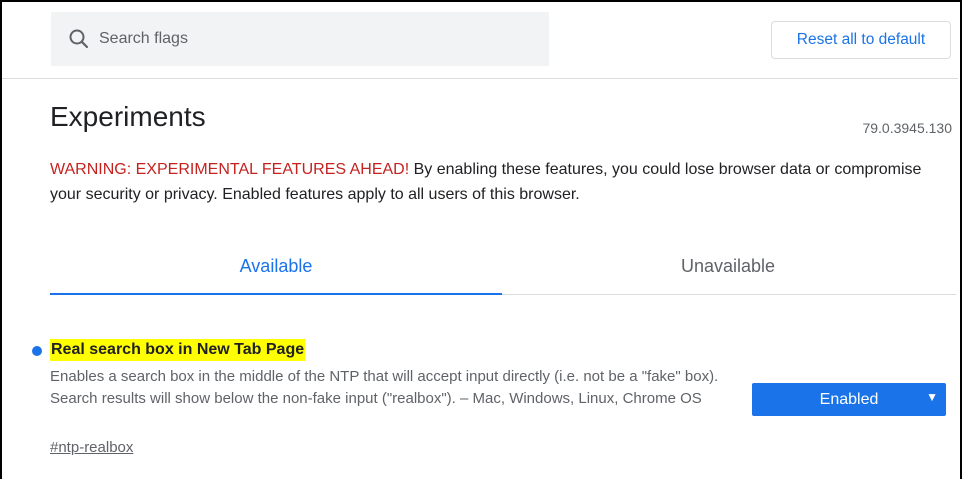 Image resolution: width=962 pixels, height=479 pixels. What do you see at coordinates (861, 40) in the screenshot?
I see `reset-all-button: Reset all to default` at bounding box center [861, 40].